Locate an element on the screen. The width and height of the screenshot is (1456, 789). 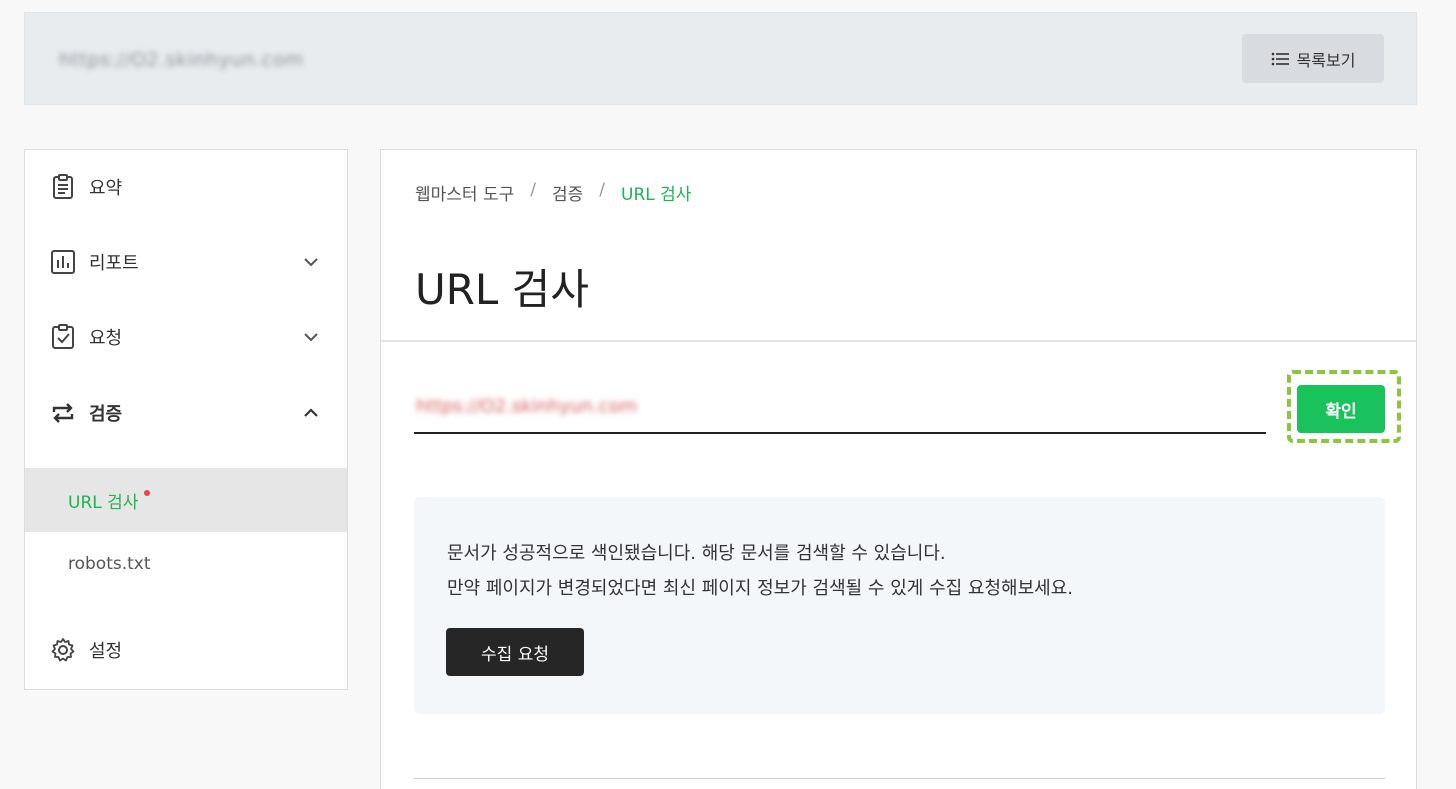
url-input is located at coordinates (840, 408).